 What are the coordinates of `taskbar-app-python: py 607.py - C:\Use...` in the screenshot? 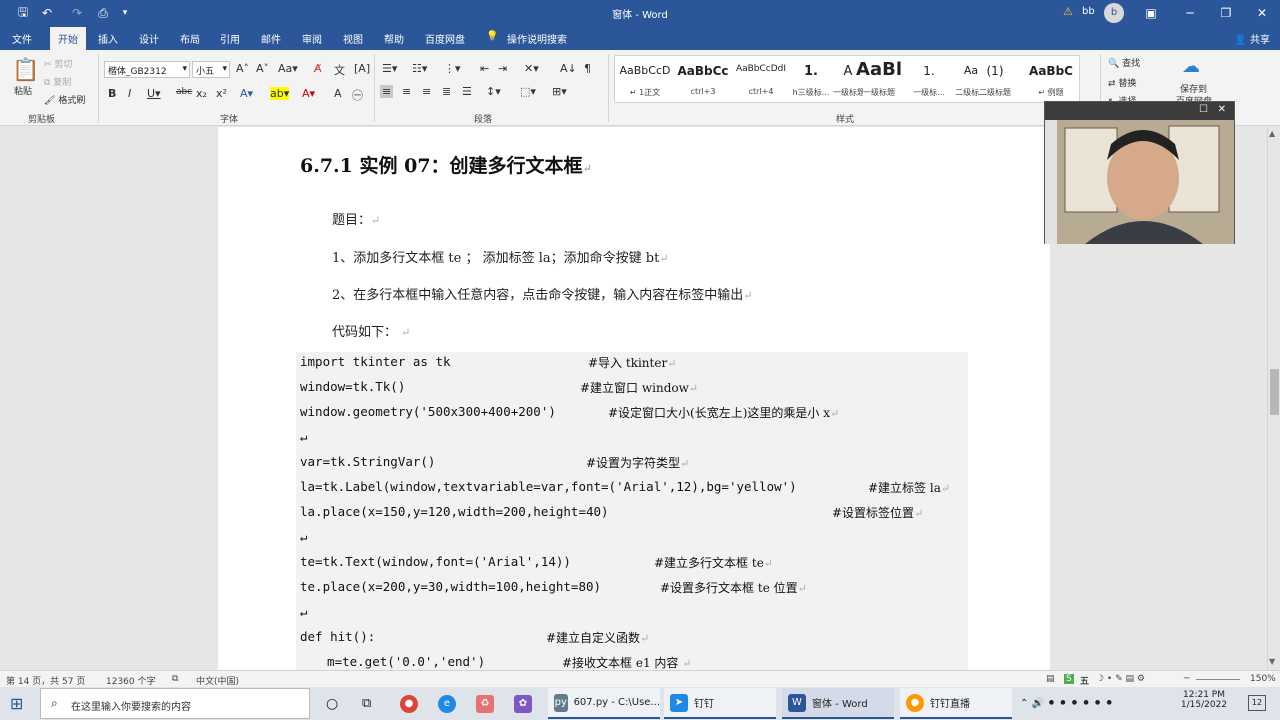 It's located at (604, 703).